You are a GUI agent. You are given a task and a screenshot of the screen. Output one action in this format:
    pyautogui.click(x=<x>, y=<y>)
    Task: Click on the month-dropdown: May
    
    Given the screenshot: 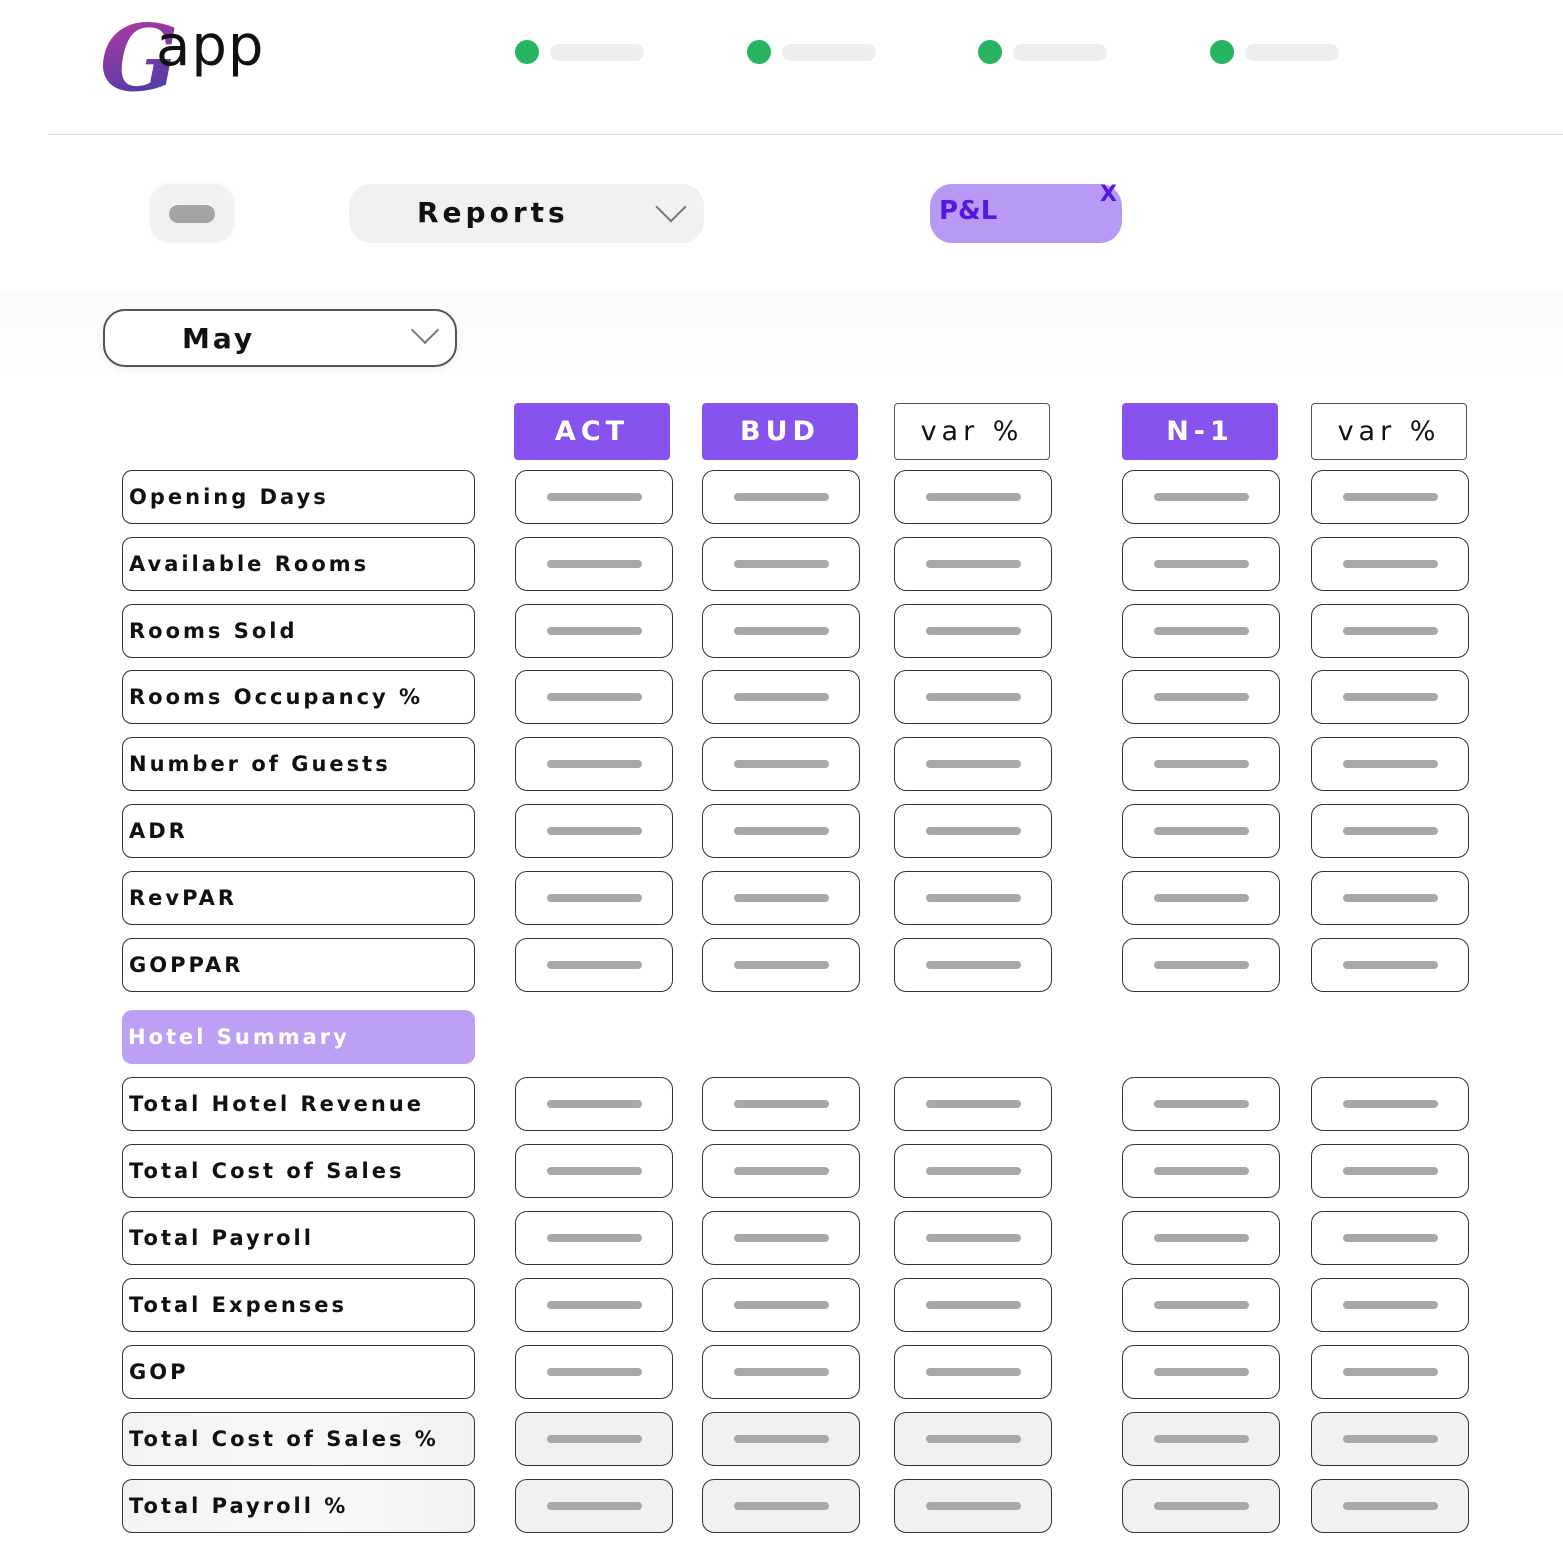 What is the action you would take?
    pyautogui.click(x=280, y=338)
    